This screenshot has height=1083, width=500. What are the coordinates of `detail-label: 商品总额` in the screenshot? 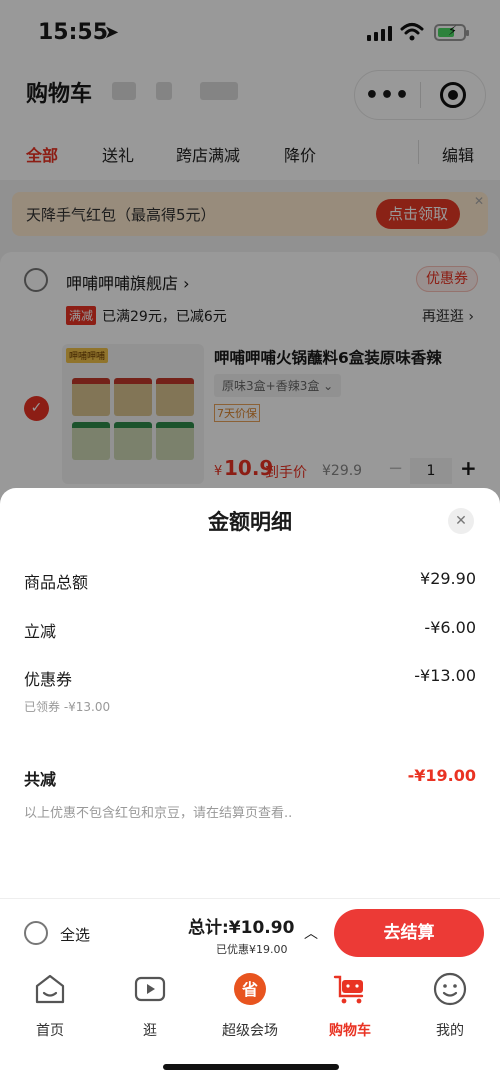 It's located at (56, 582).